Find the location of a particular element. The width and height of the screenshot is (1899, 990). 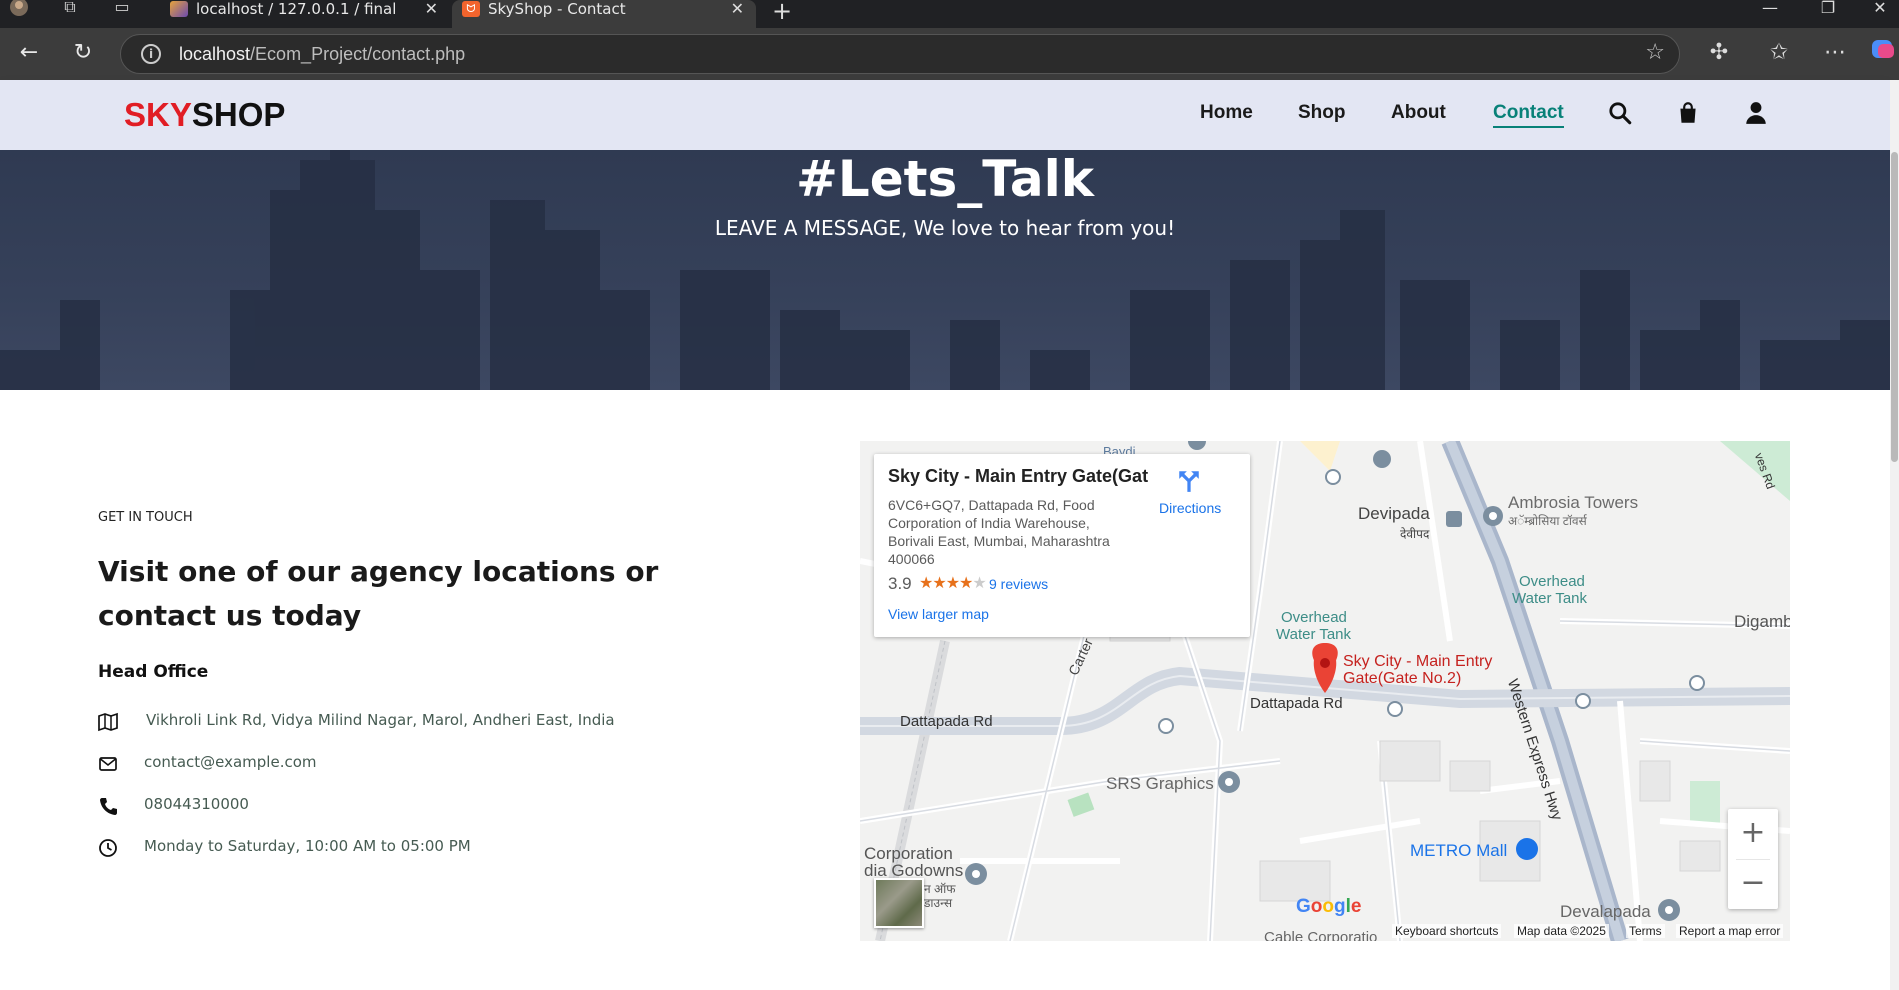

map-label-water-tank-1: Water Tank is located at coordinates (1550, 598).